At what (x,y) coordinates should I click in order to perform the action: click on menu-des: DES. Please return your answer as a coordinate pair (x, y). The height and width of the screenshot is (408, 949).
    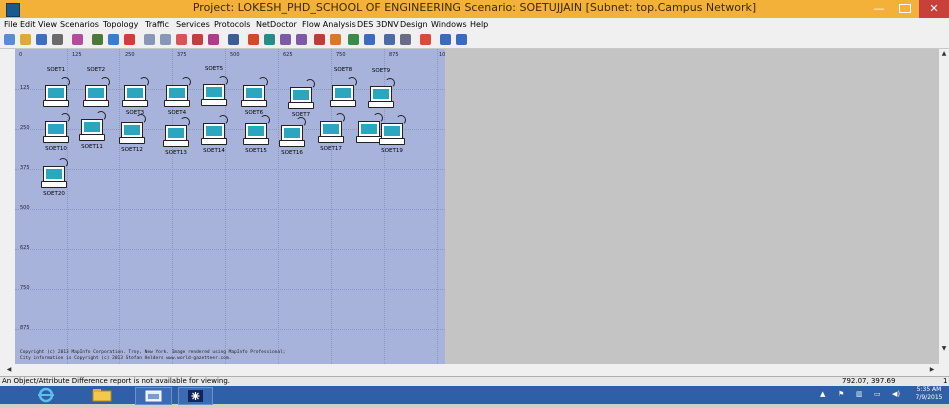
    Looking at the image, I should click on (365, 24).